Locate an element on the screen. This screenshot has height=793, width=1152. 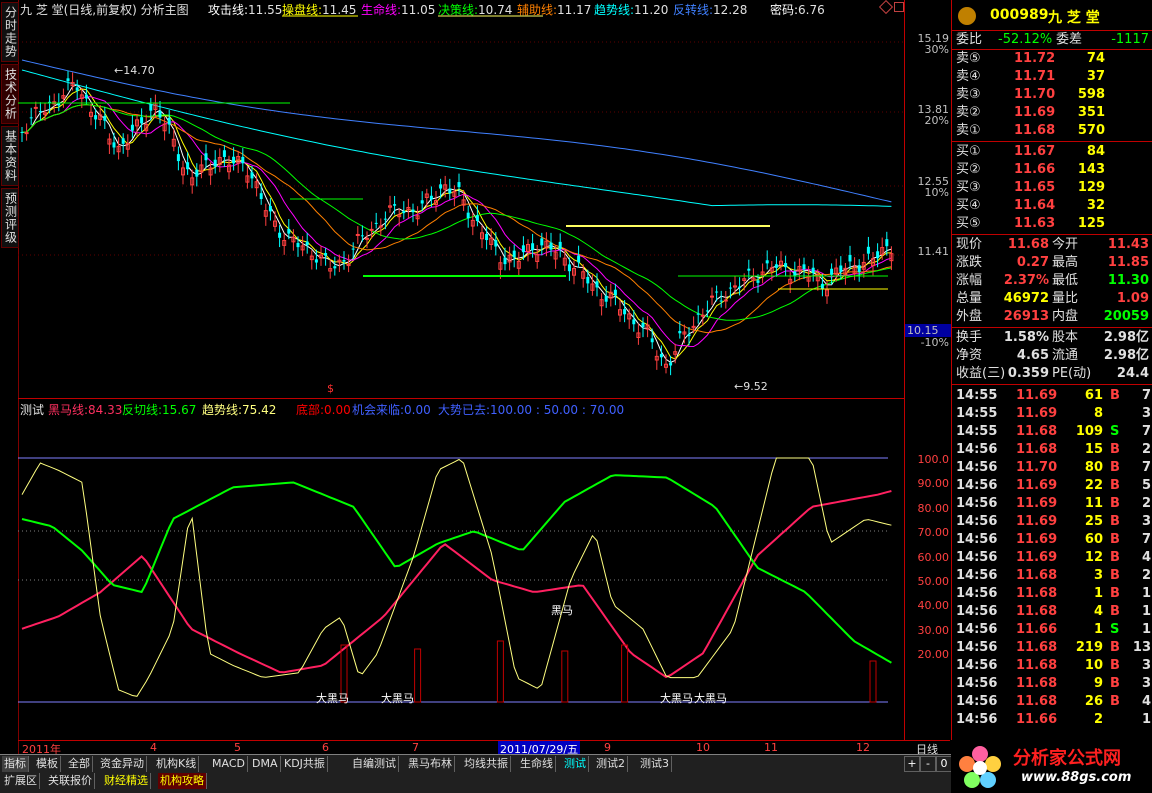
buy-level-row: 买② 11.66 143 is located at coordinates (1052, 170).